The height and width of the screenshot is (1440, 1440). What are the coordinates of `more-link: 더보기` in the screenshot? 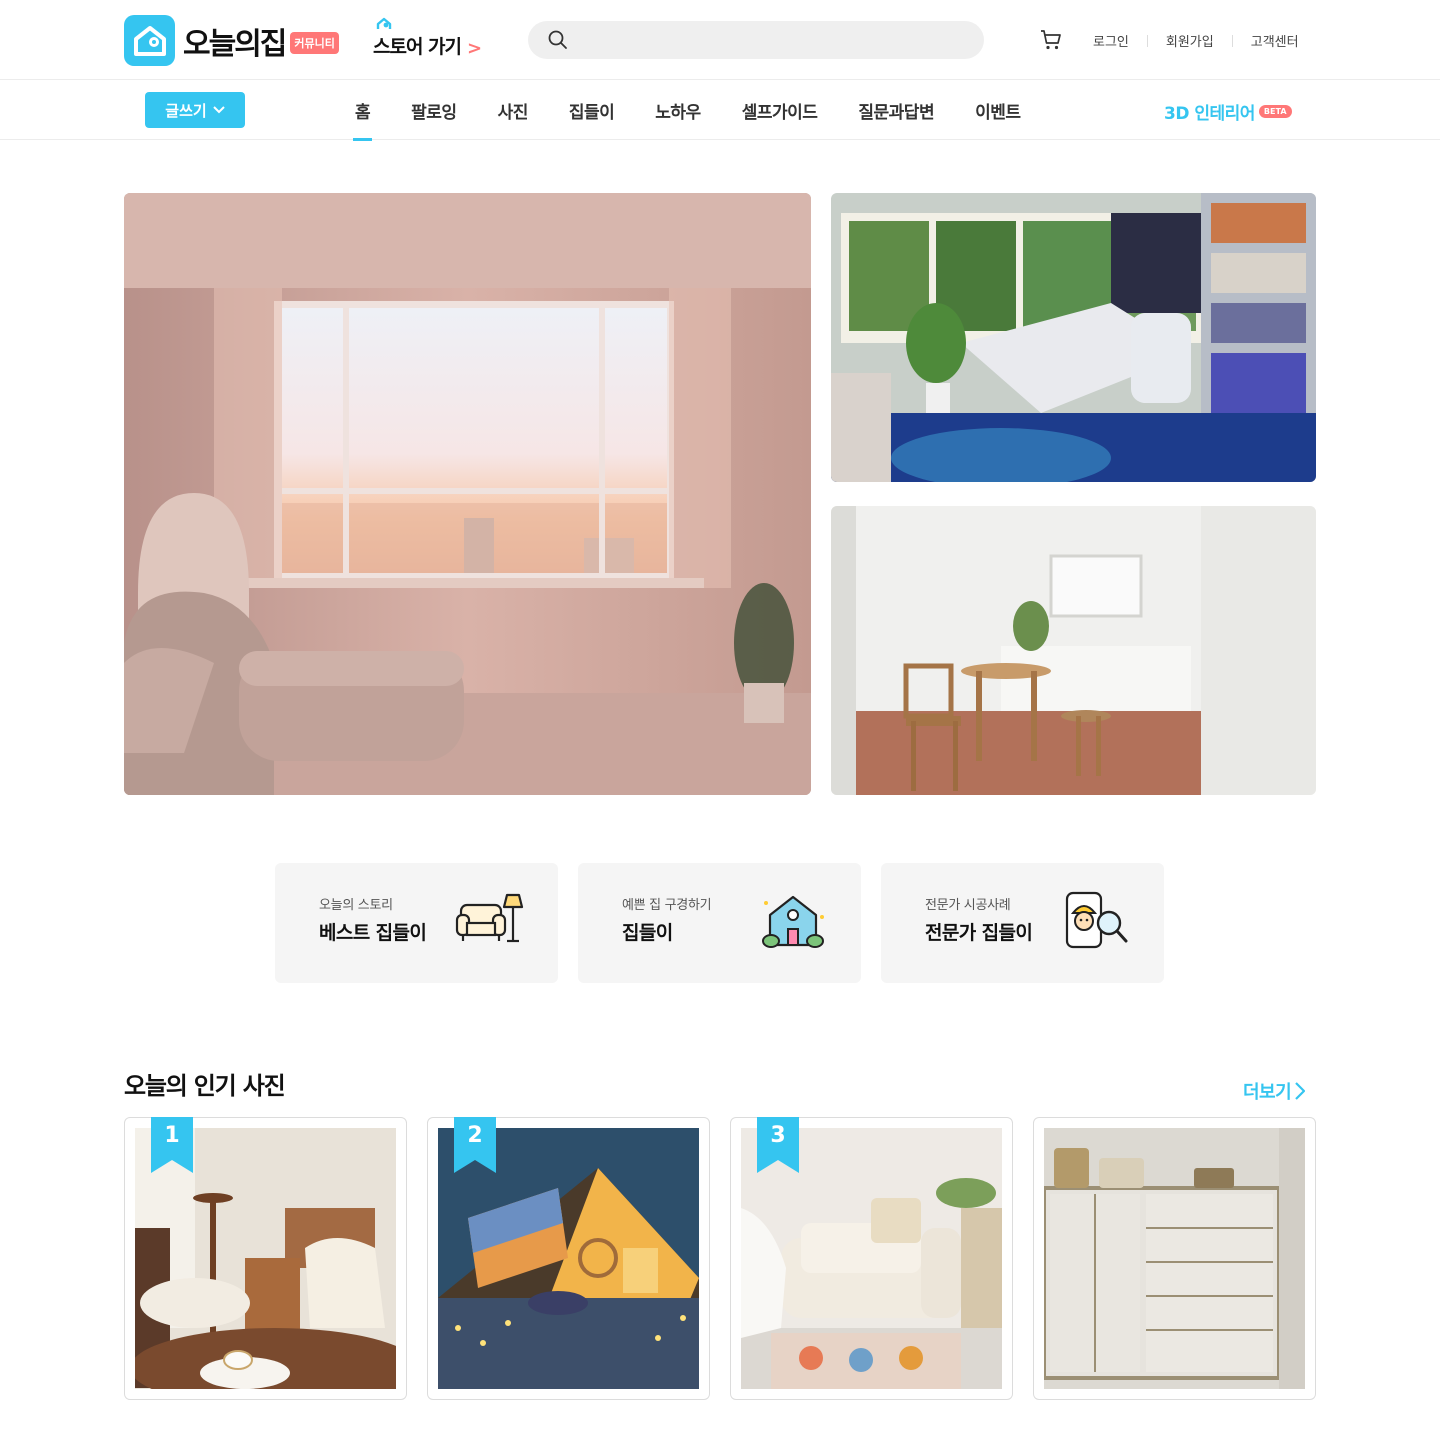 It's located at (1274, 1091).